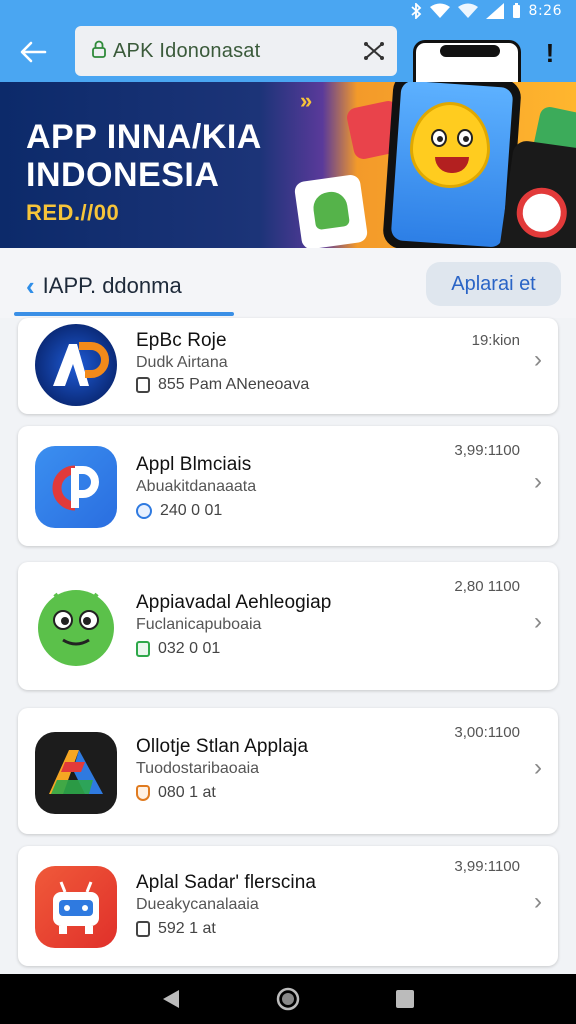  I want to click on address-bar: APK Idononasat, so click(236, 51).